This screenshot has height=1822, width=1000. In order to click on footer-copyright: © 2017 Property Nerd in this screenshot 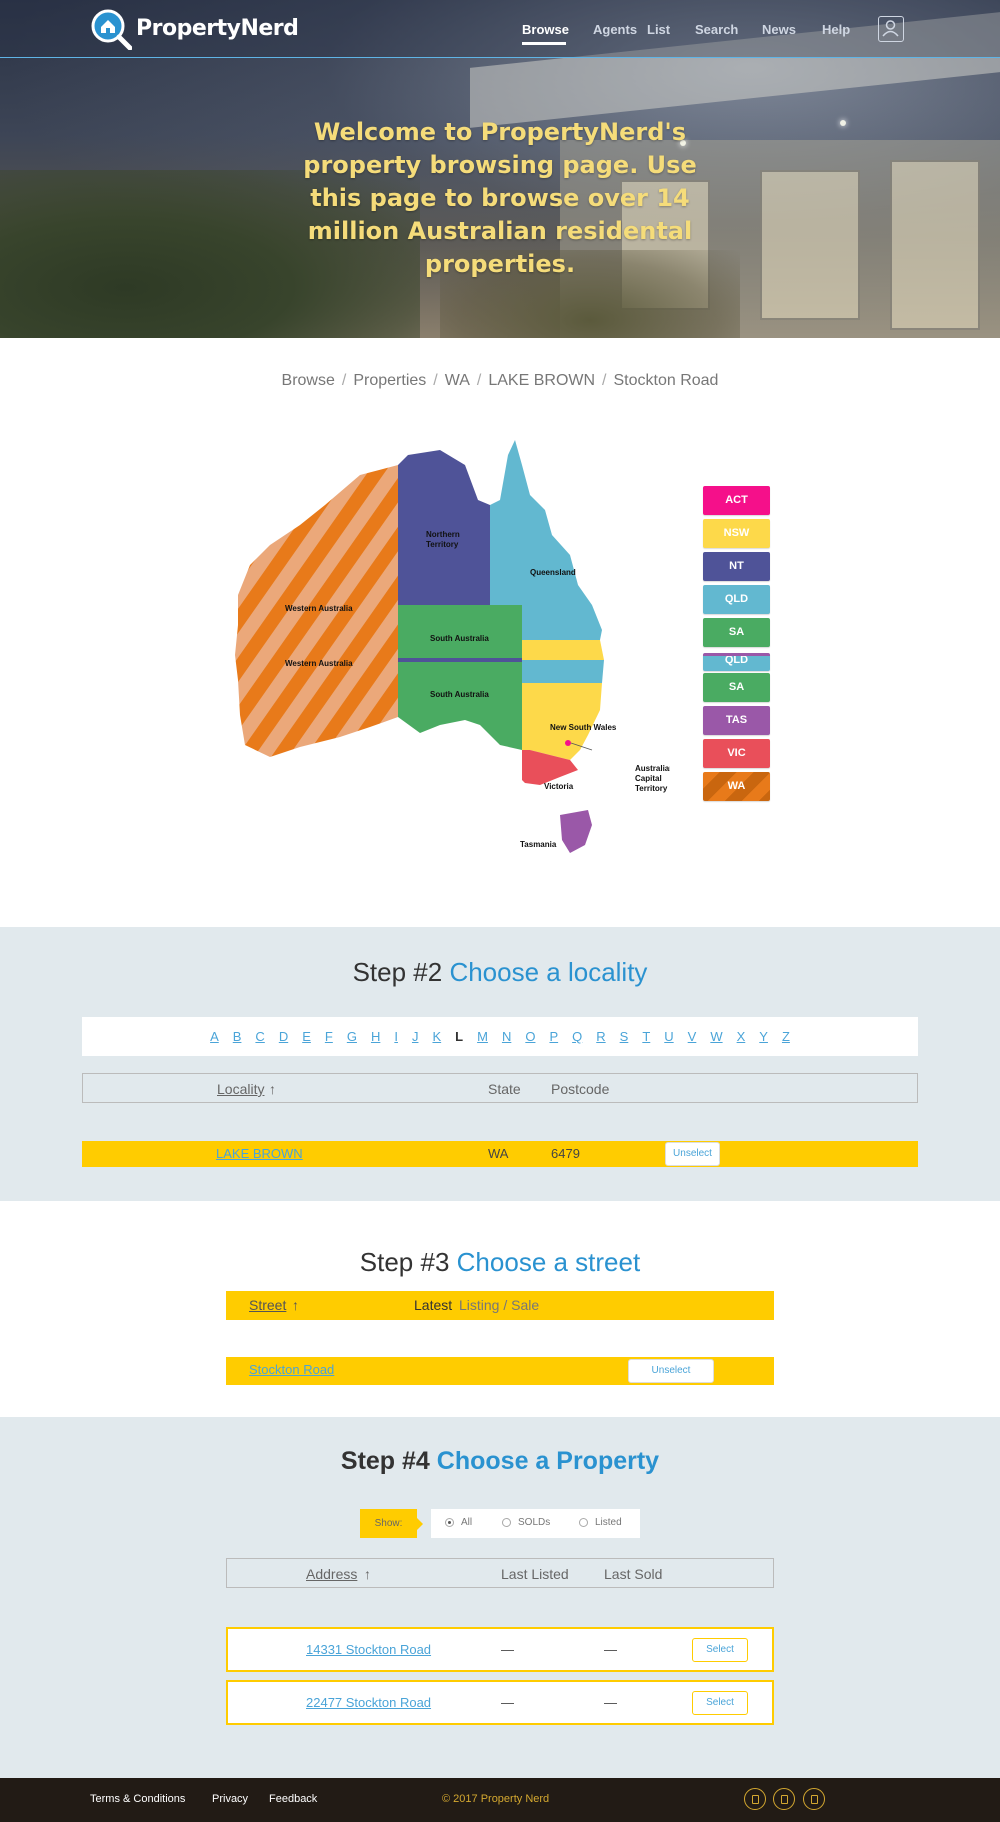, I will do `click(496, 1799)`.